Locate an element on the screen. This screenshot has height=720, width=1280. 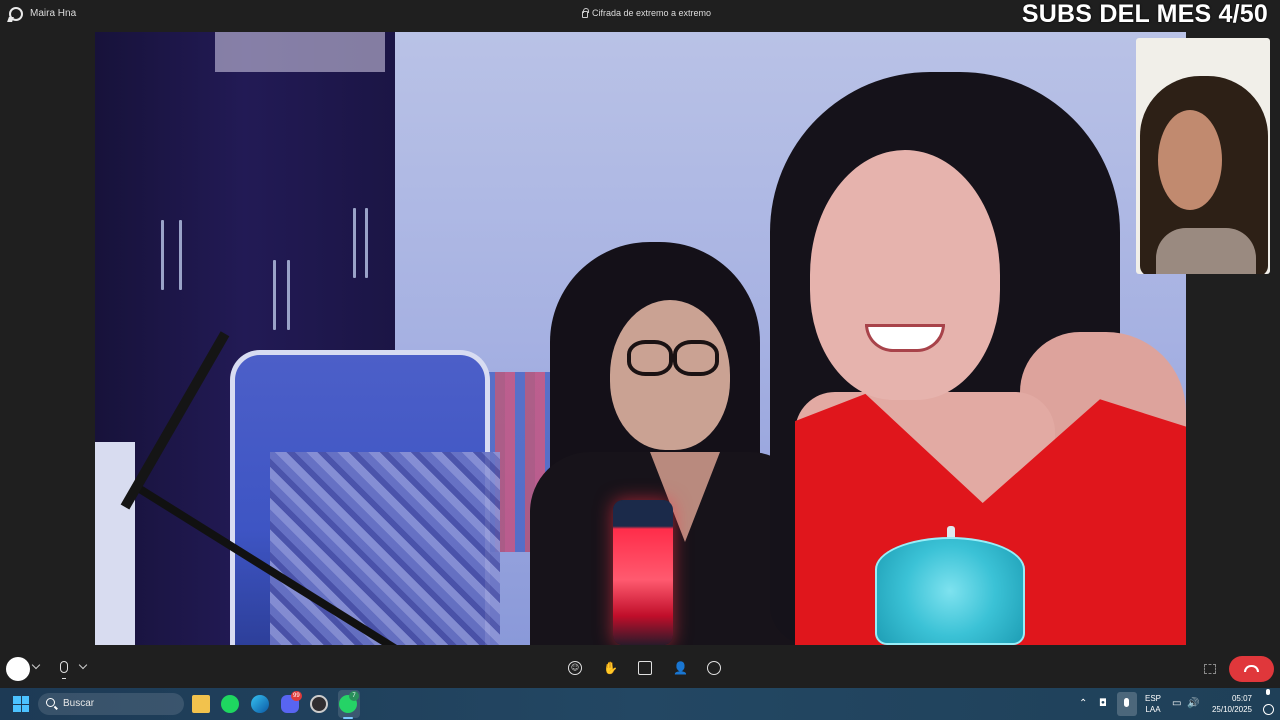
discord-badge: 99 is located at coordinates (296, 696).